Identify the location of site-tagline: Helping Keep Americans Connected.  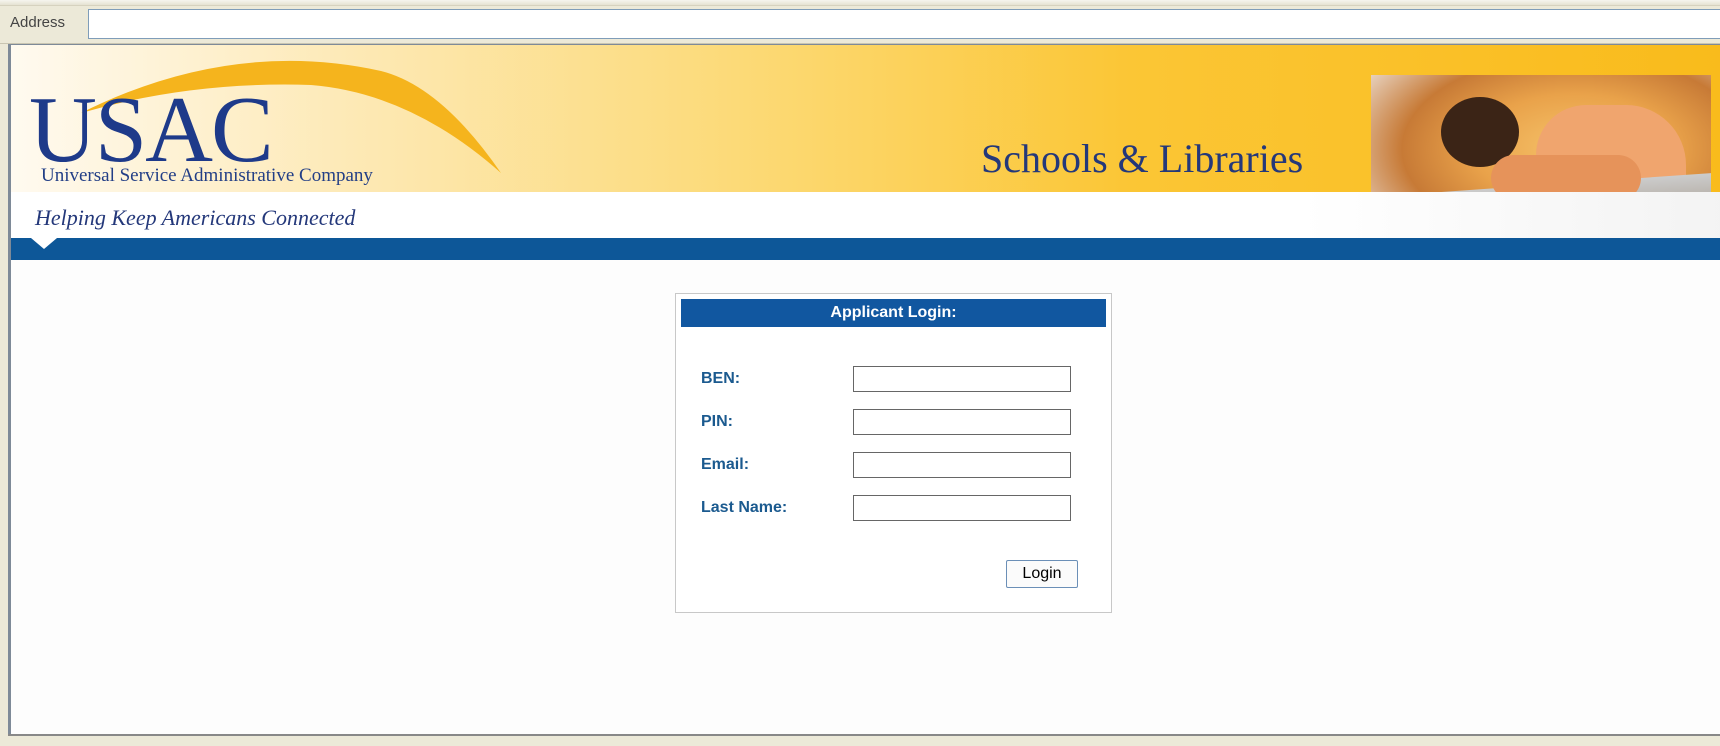
(195, 217).